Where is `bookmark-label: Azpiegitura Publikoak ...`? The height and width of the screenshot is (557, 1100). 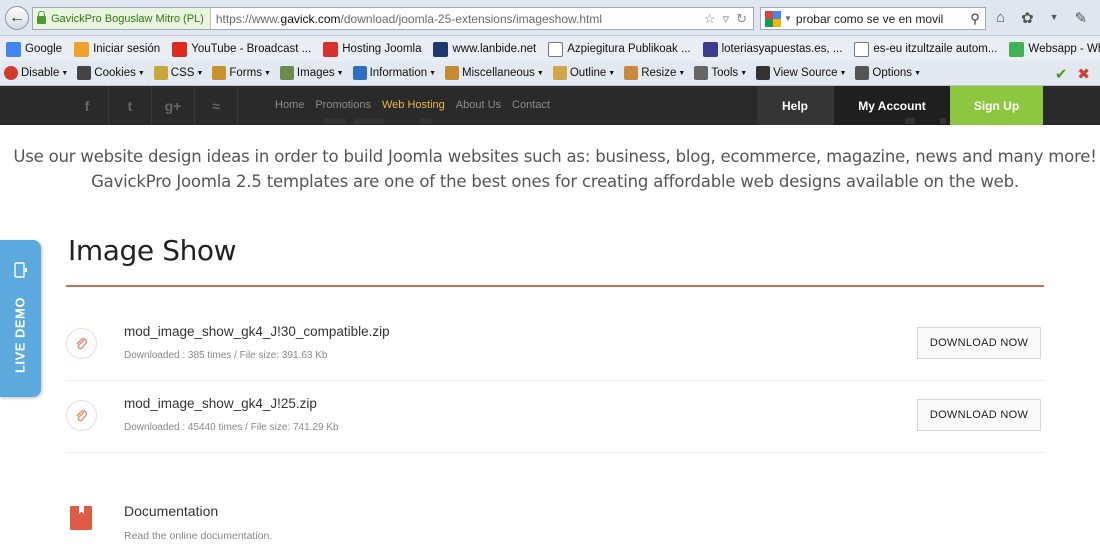 bookmark-label: Azpiegitura Publikoak ... is located at coordinates (629, 49).